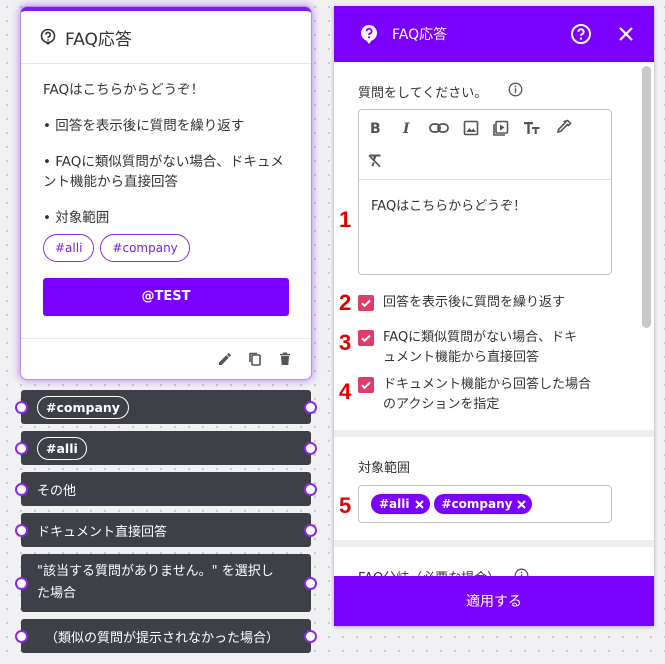  Describe the element at coordinates (124, 90) in the screenshot. I see `card-line: FAQはこちらからどうぞ！` at that location.